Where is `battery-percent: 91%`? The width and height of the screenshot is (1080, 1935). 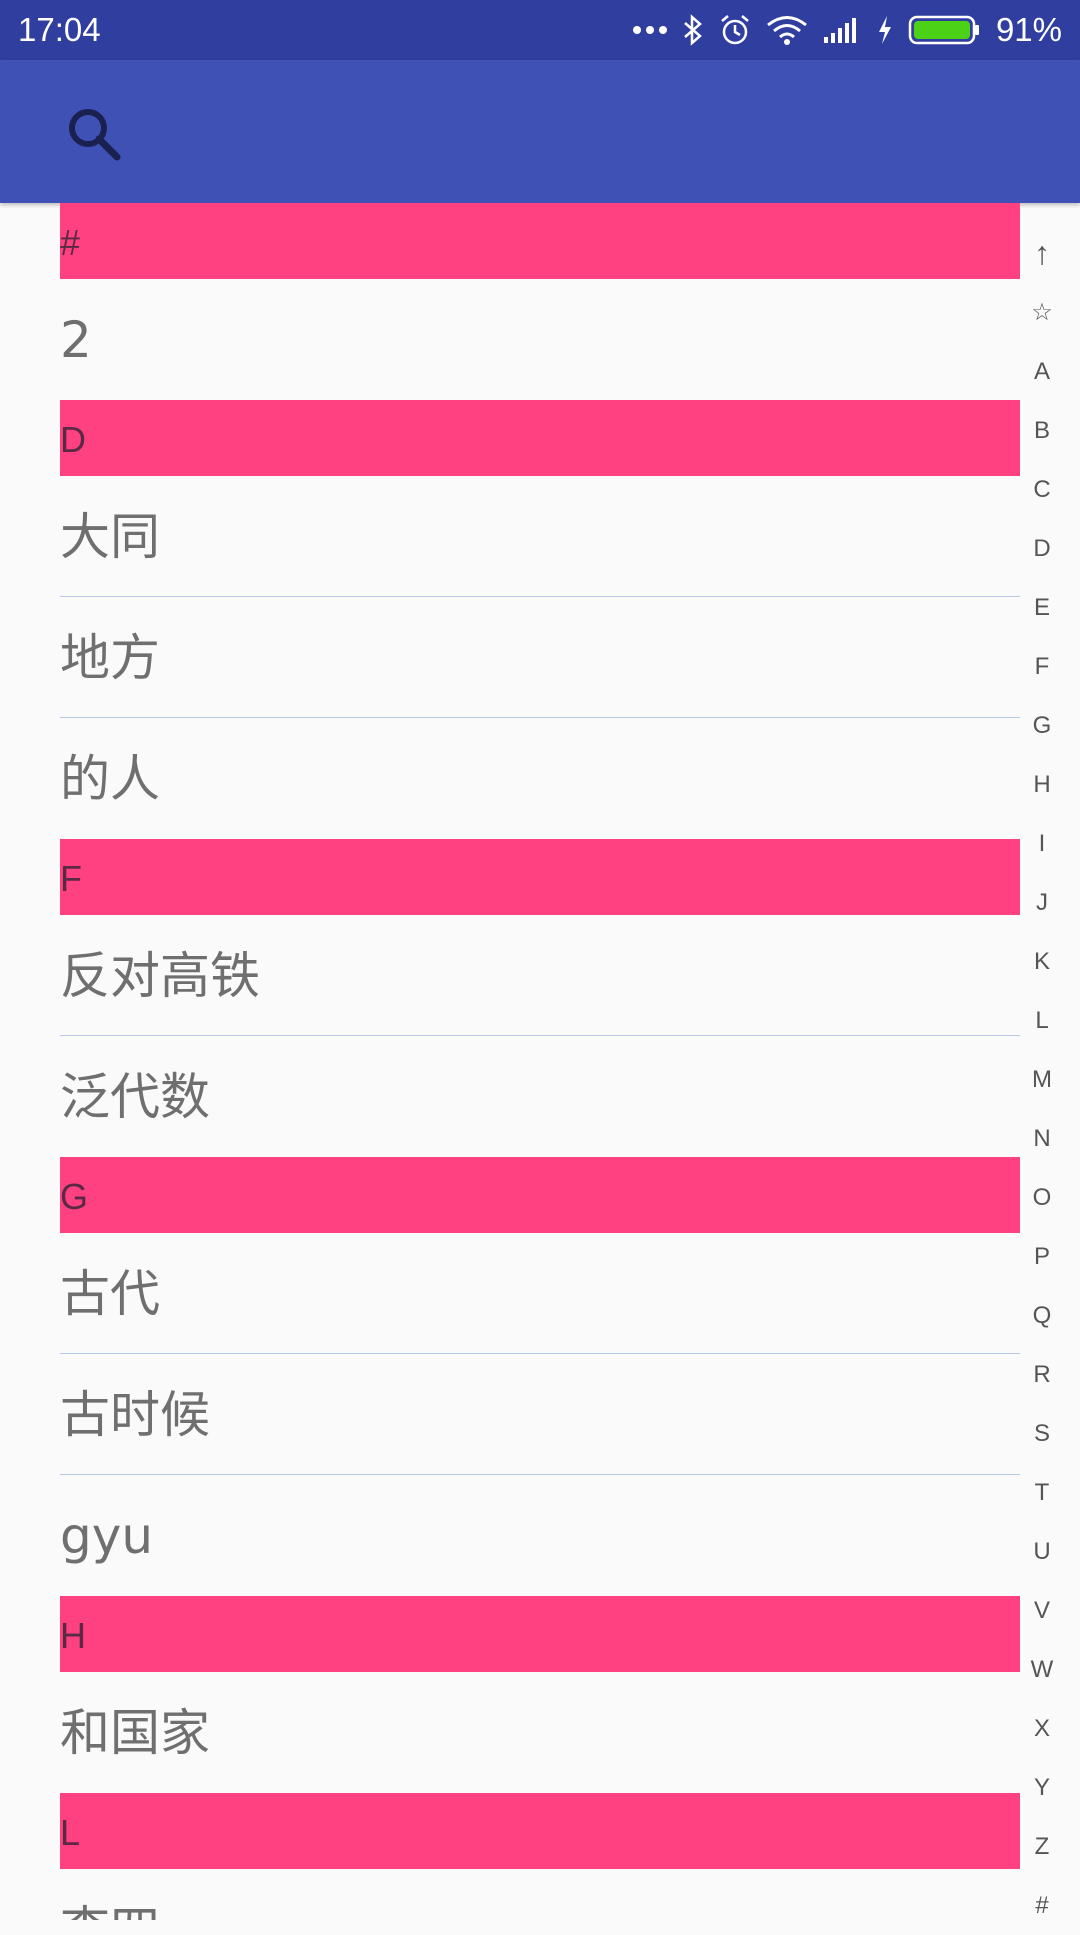
battery-percent: 91% is located at coordinates (1028, 29).